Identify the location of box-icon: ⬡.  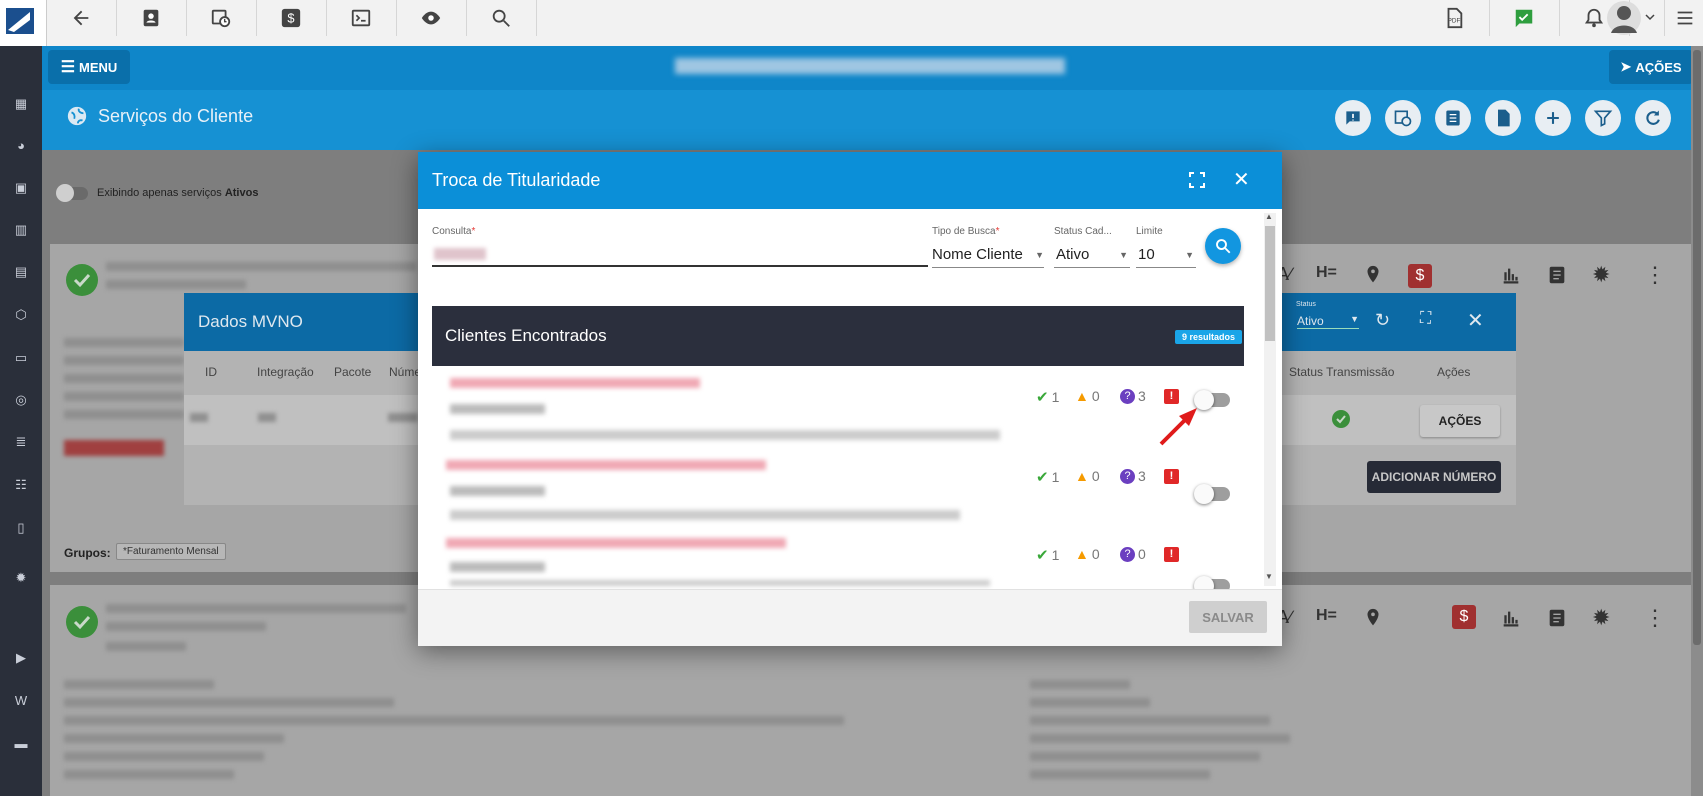
(21, 315).